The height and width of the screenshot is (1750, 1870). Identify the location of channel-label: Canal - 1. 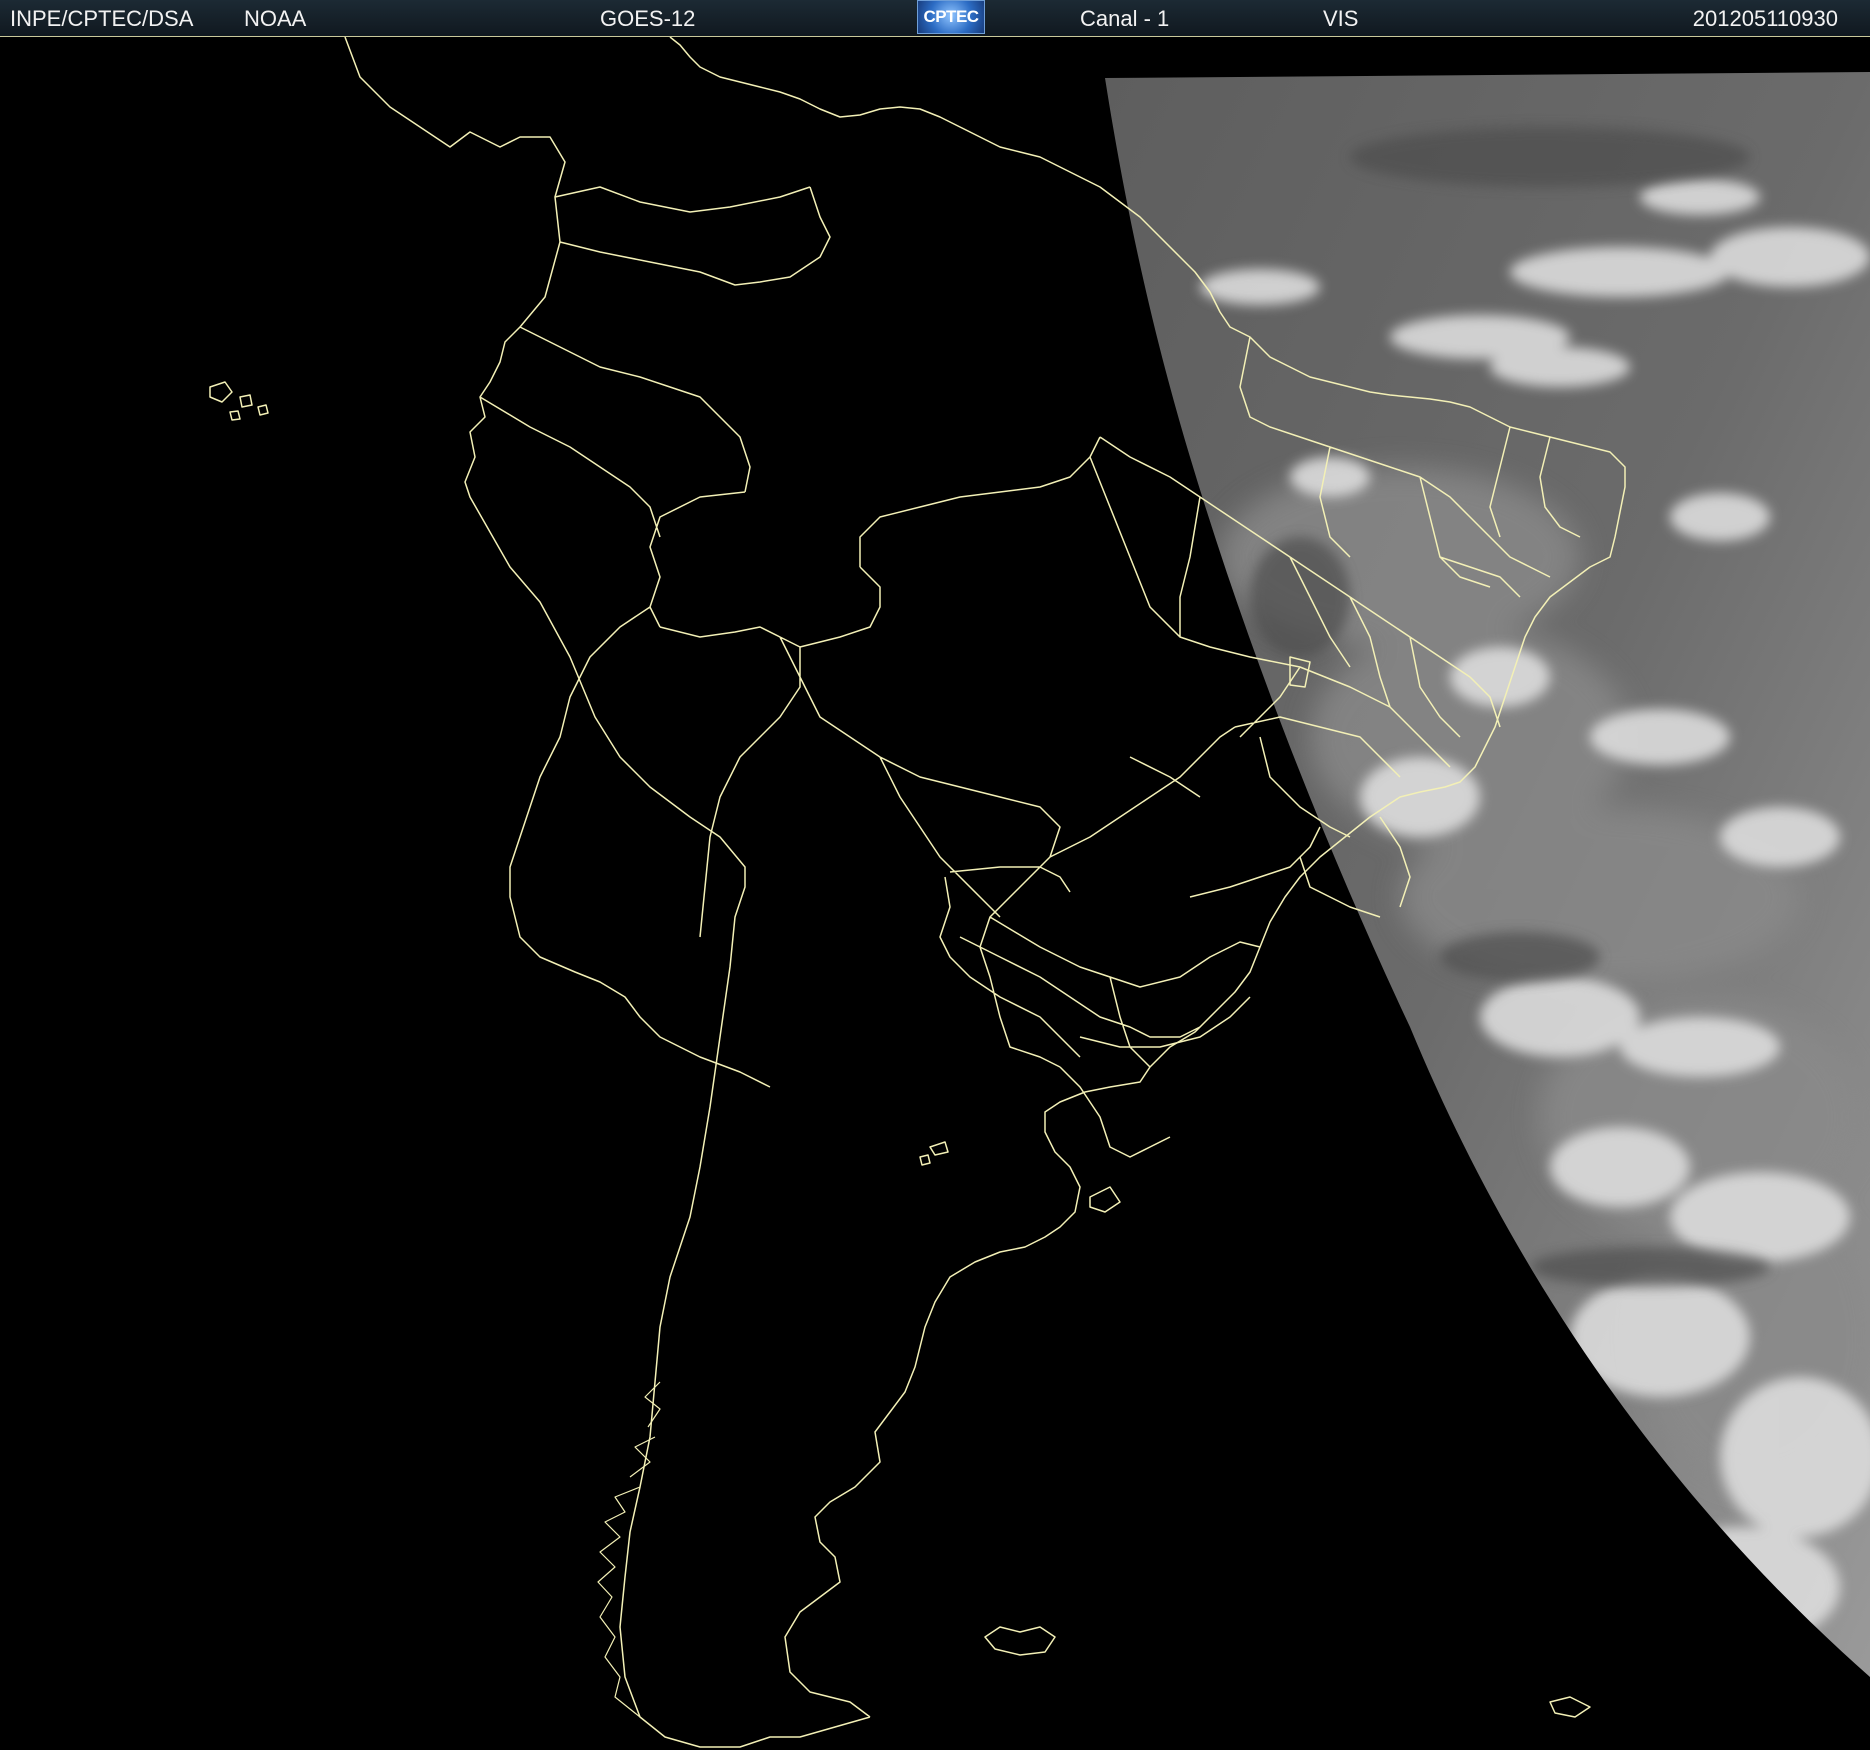
(1125, 18).